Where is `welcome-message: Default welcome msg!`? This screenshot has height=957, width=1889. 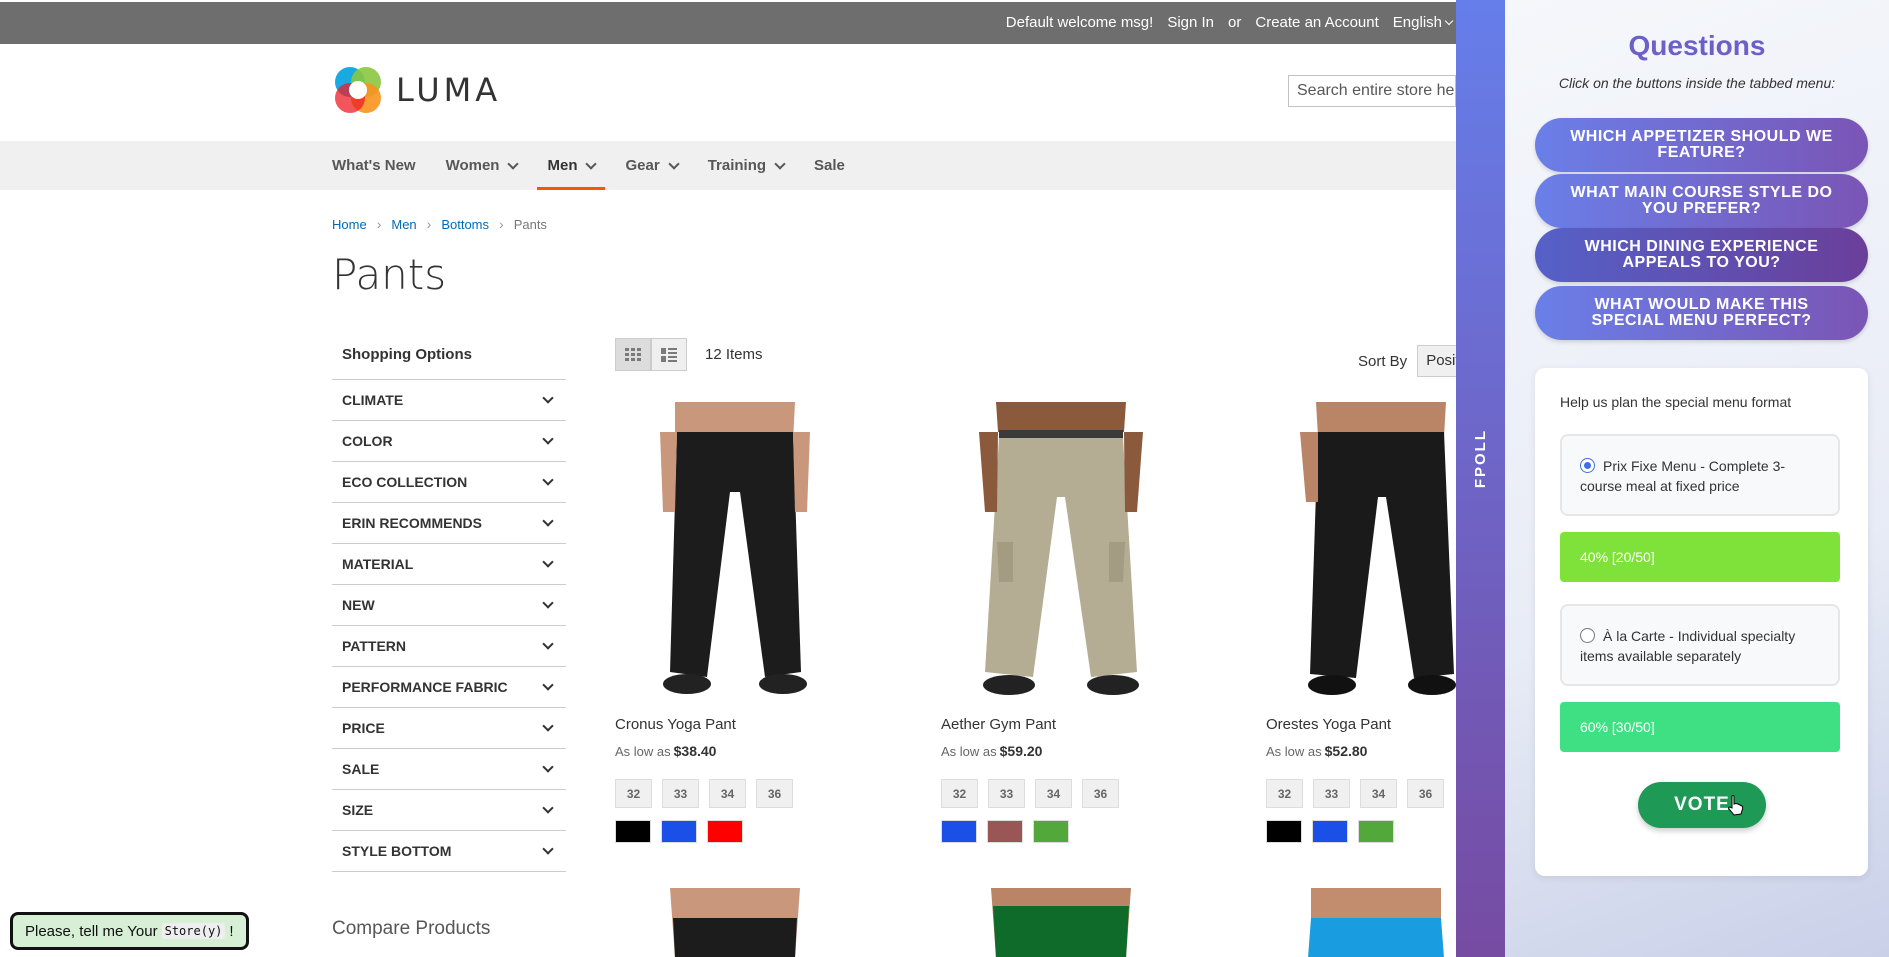
welcome-message: Default welcome msg! is located at coordinates (1079, 22).